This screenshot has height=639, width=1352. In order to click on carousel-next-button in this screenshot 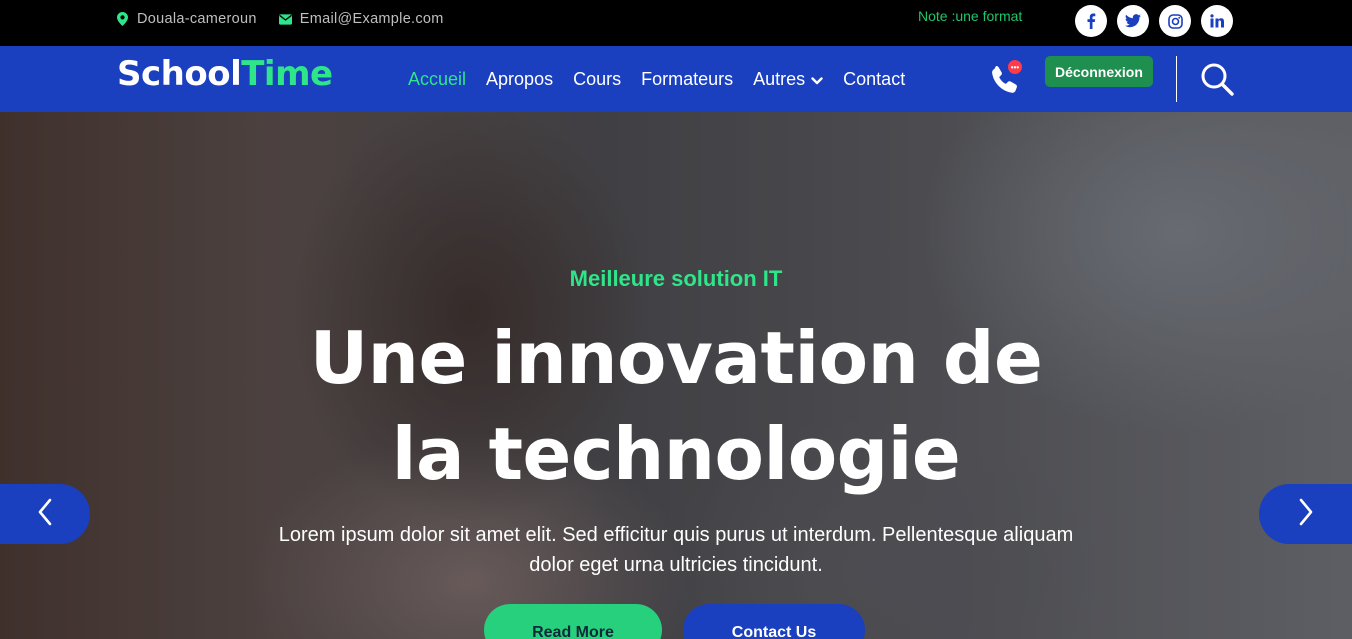, I will do `click(1305, 514)`.